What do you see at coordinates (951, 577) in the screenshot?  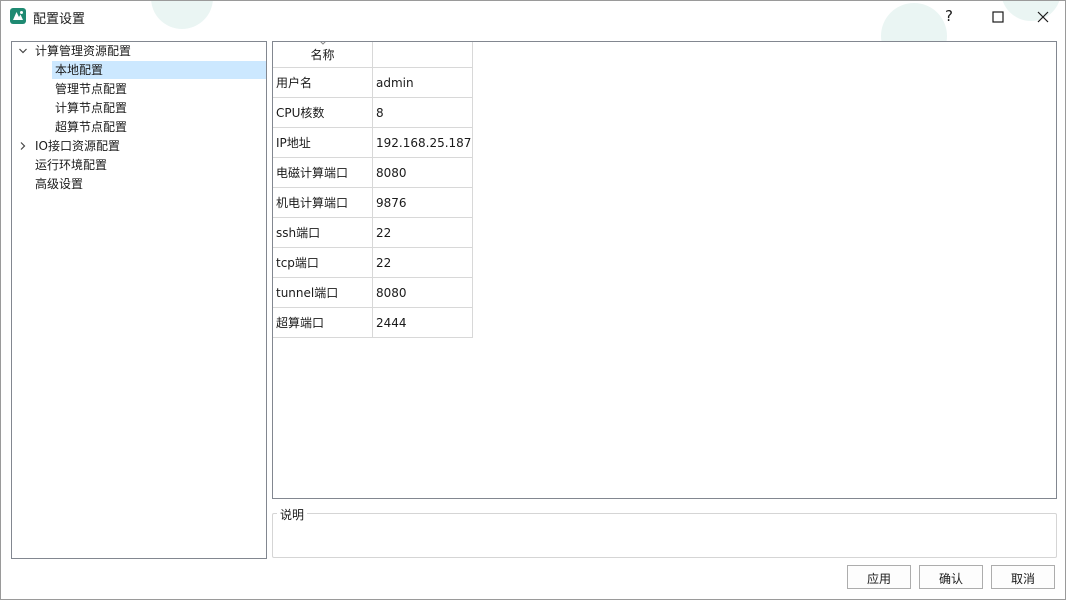 I see `ok-button: 确认` at bounding box center [951, 577].